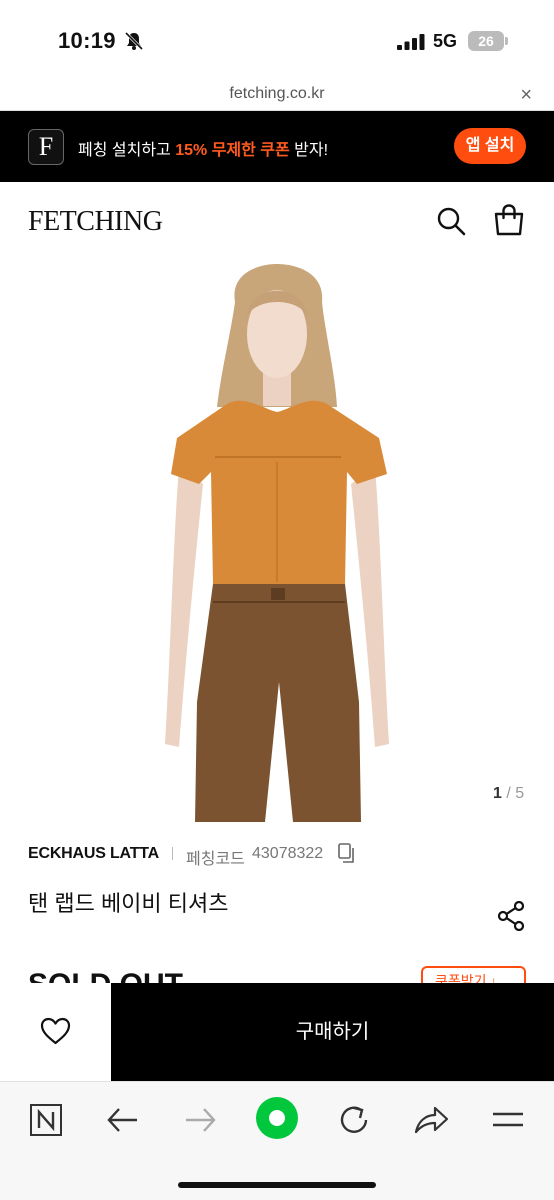 This screenshot has height=1200, width=554. Describe the element at coordinates (128, 903) in the screenshot. I see `product-name: 탠 랩드 베이비 티셔츠` at that location.